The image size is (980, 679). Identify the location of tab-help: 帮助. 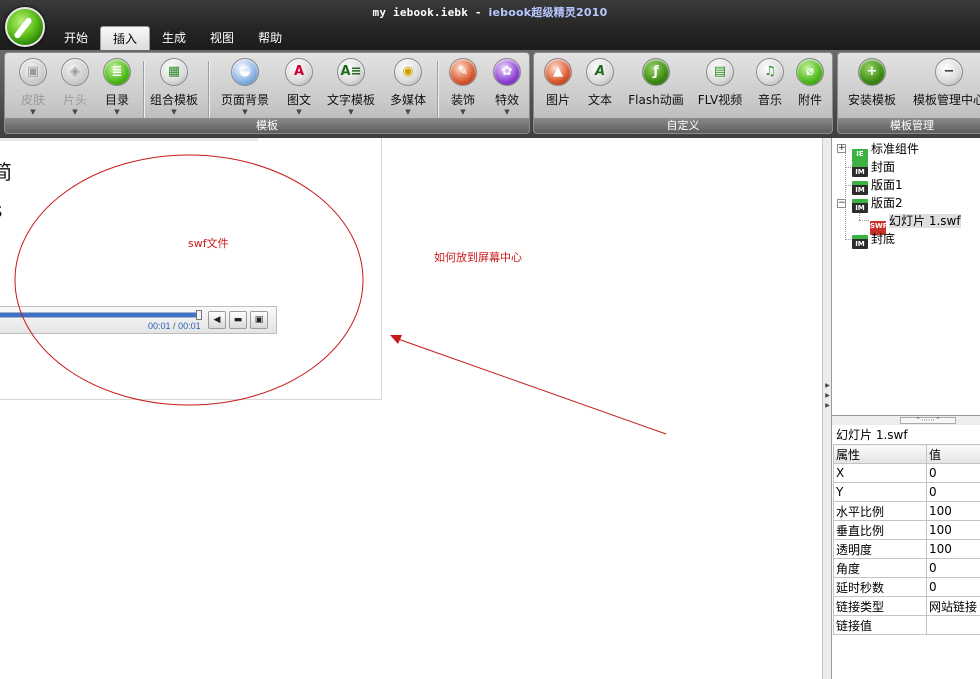
(270, 38).